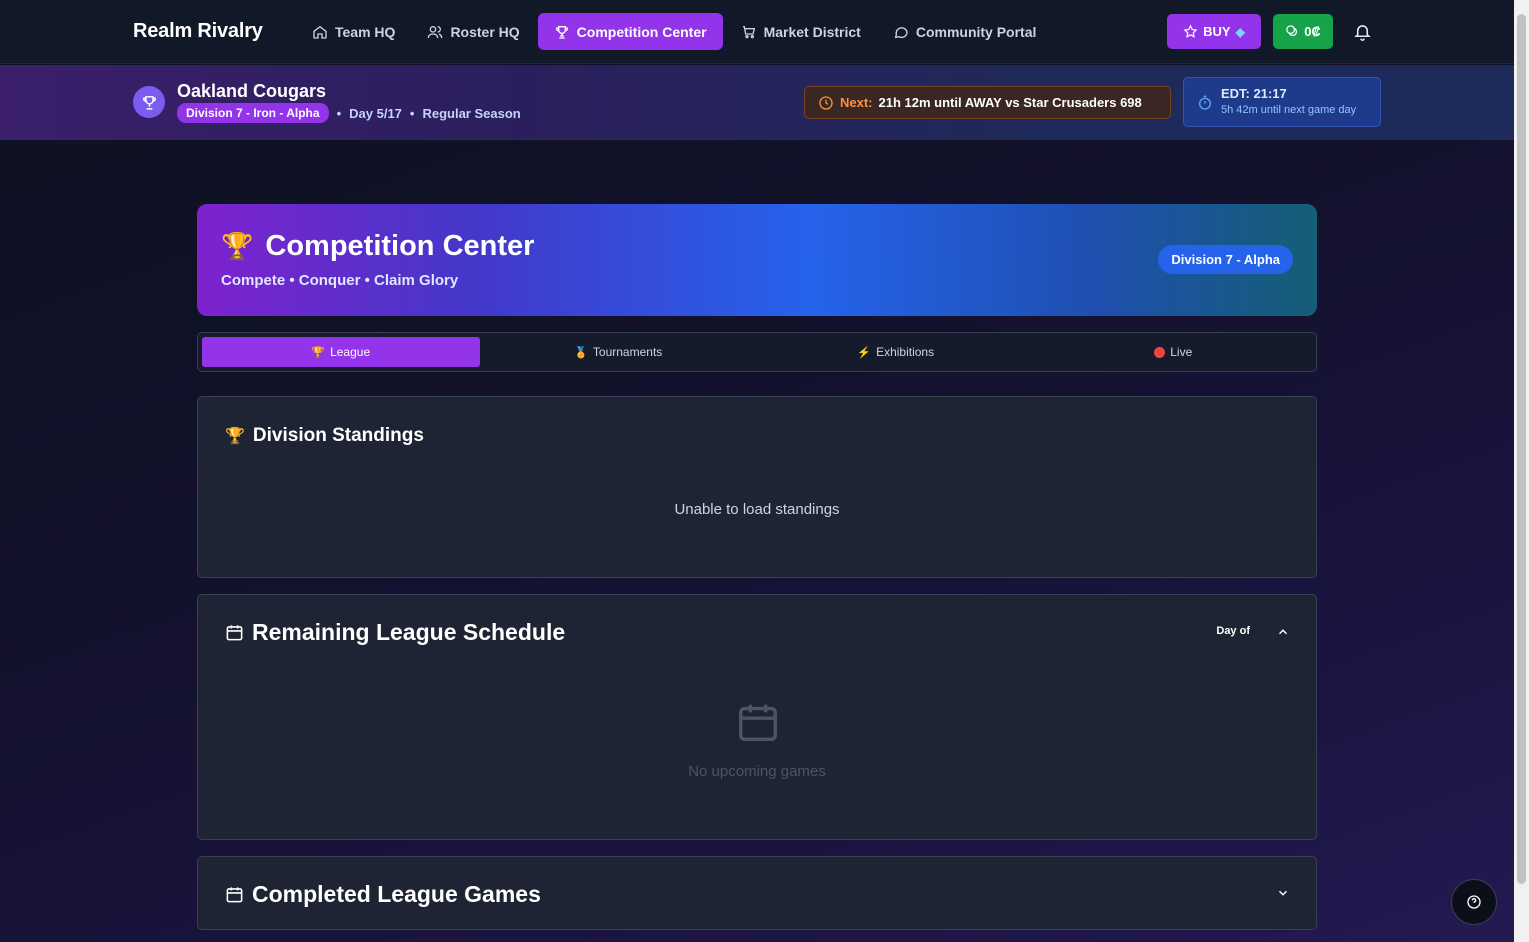  I want to click on season-indicator: Regular Season, so click(471, 113).